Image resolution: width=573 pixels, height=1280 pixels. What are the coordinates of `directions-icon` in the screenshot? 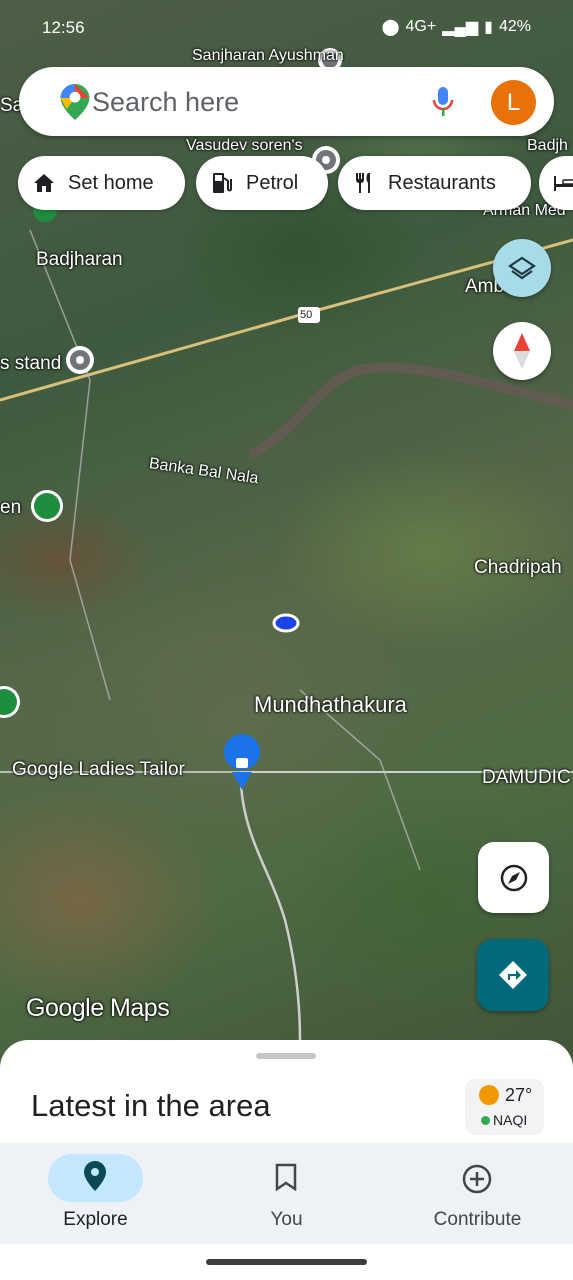 It's located at (513, 975).